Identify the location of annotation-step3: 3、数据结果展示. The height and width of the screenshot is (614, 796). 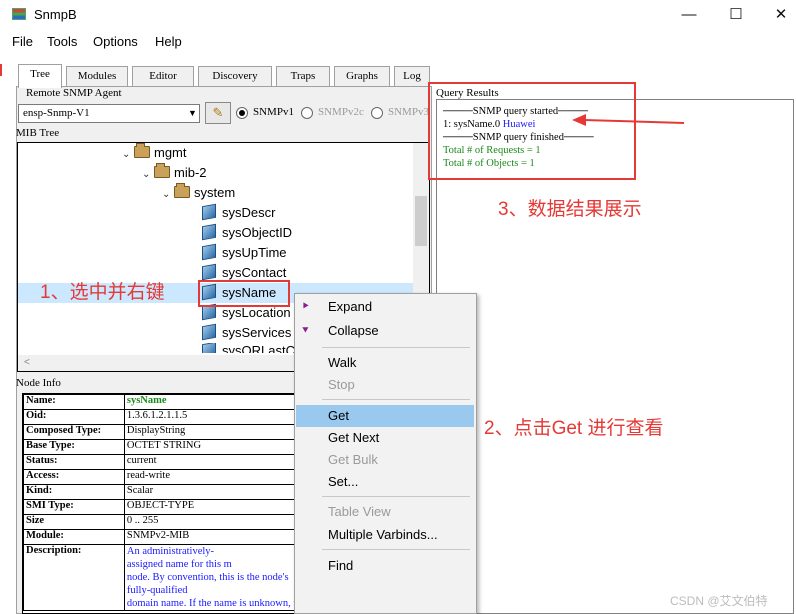
(570, 209).